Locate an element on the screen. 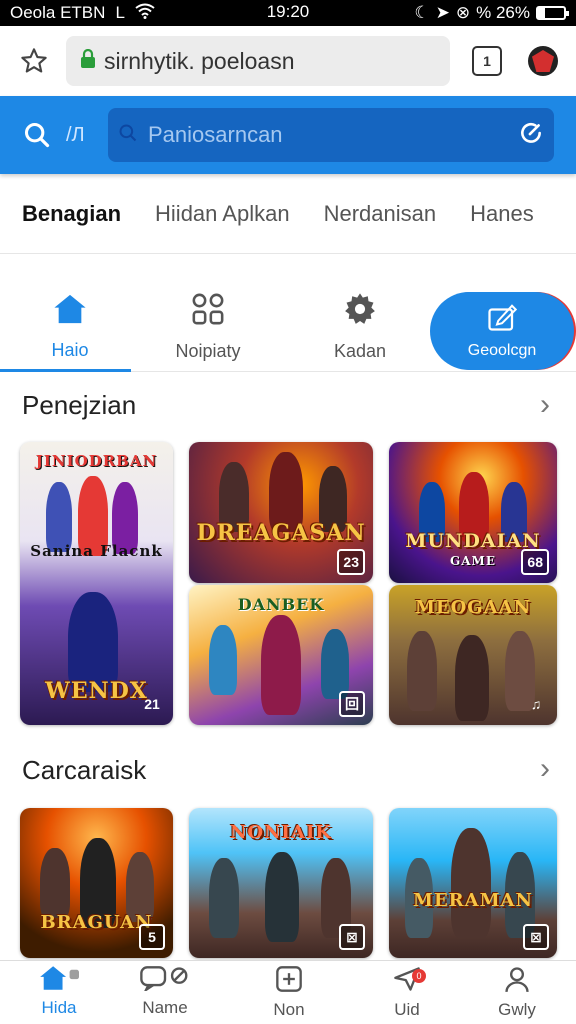 The height and width of the screenshot is (1024, 576). category-row: Benagian Hiidan Aplkan Nerdanisan Hanes is located at coordinates (288, 214).